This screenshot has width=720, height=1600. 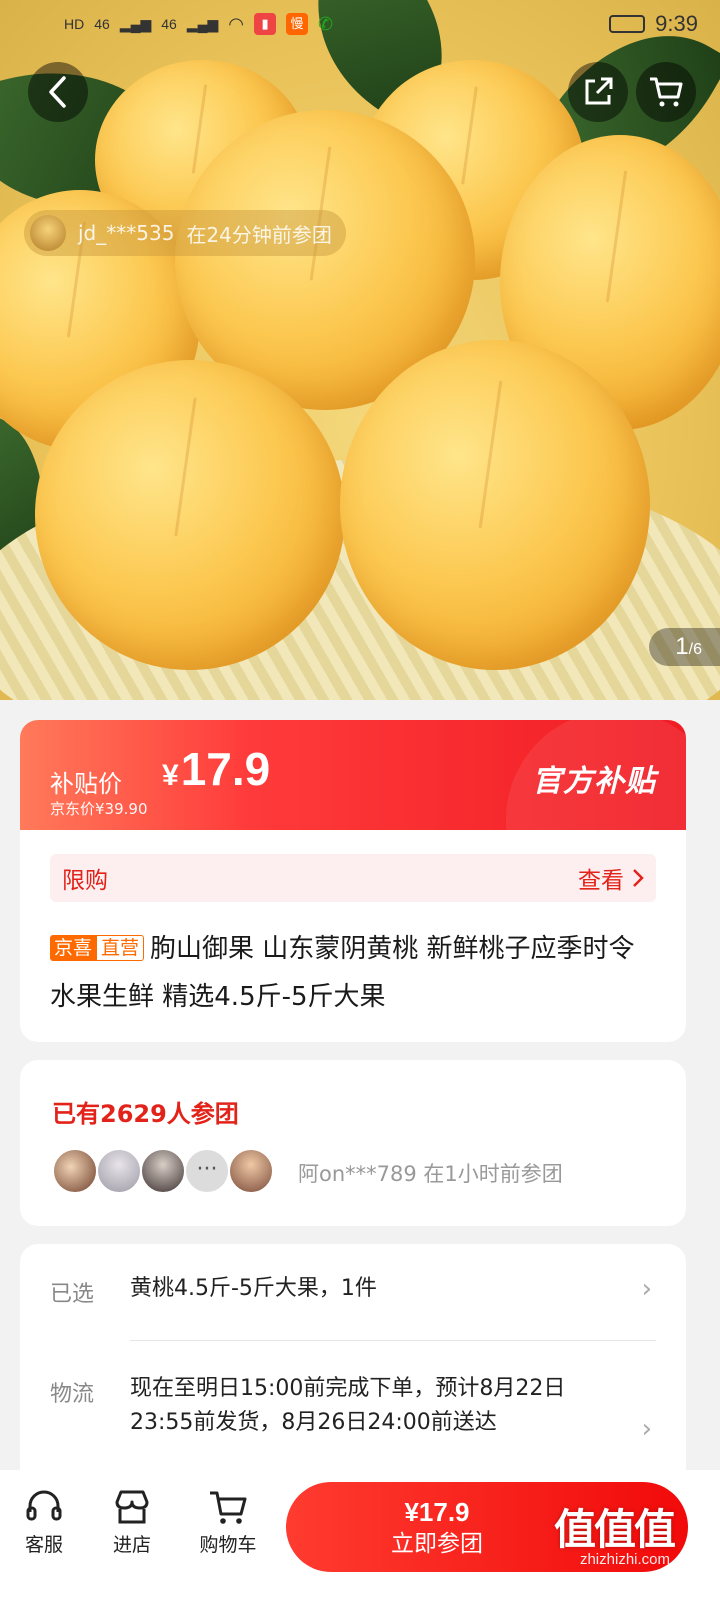 I want to click on share-icon, so click(x=599, y=91).